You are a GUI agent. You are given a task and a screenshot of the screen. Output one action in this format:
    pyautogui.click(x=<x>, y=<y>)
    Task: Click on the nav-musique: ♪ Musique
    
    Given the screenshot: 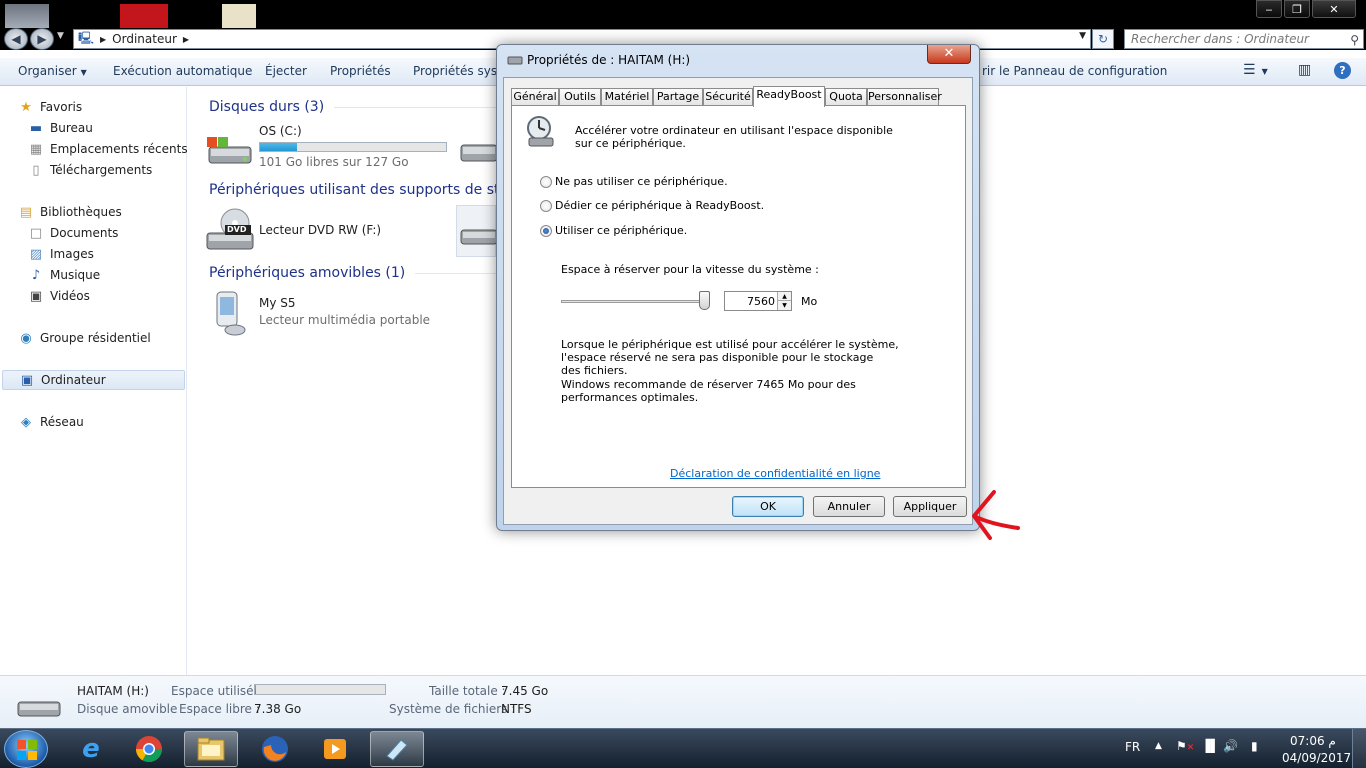 What is the action you would take?
    pyautogui.click(x=64, y=275)
    